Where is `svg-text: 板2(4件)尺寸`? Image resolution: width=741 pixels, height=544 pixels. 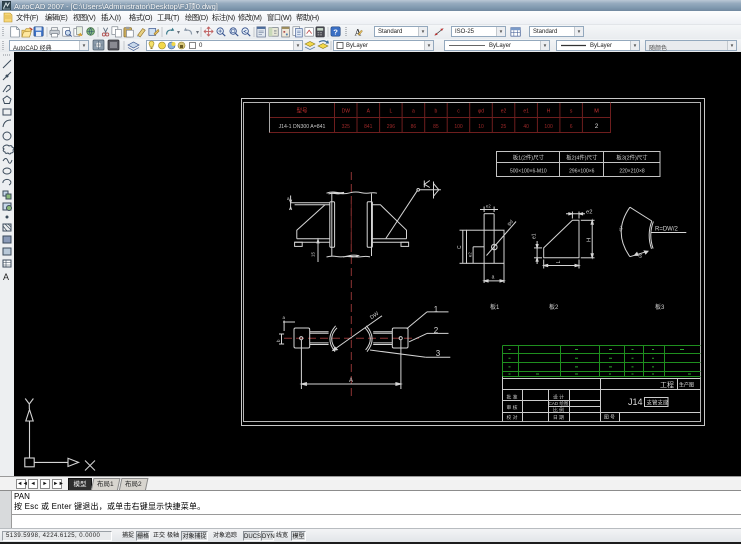 svg-text: 板2(4件)尺寸 is located at coordinates (582, 158).